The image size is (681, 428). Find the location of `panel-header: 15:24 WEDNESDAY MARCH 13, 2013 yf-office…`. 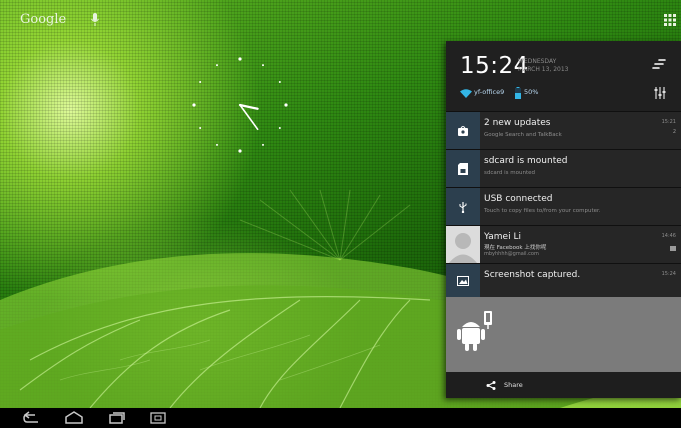

panel-header: 15:24 WEDNESDAY MARCH 13, 2013 yf-office… is located at coordinates (563, 76).